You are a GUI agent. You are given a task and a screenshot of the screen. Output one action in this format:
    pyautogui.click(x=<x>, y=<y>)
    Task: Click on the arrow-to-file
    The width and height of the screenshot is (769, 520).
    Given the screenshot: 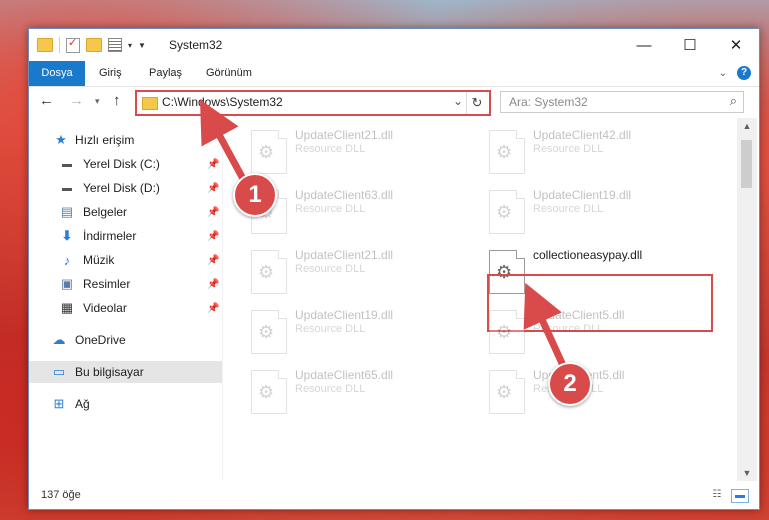 What is the action you would take?
    pyautogui.click(x=546, y=328)
    